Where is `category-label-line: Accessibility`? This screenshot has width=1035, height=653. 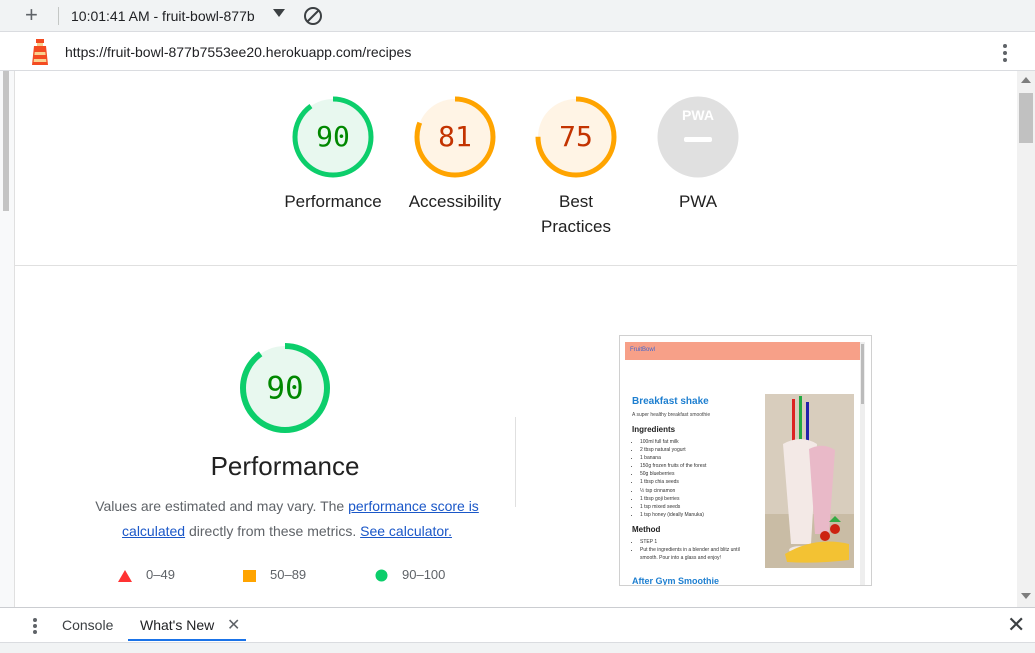
category-label-line: Accessibility is located at coordinates (455, 201).